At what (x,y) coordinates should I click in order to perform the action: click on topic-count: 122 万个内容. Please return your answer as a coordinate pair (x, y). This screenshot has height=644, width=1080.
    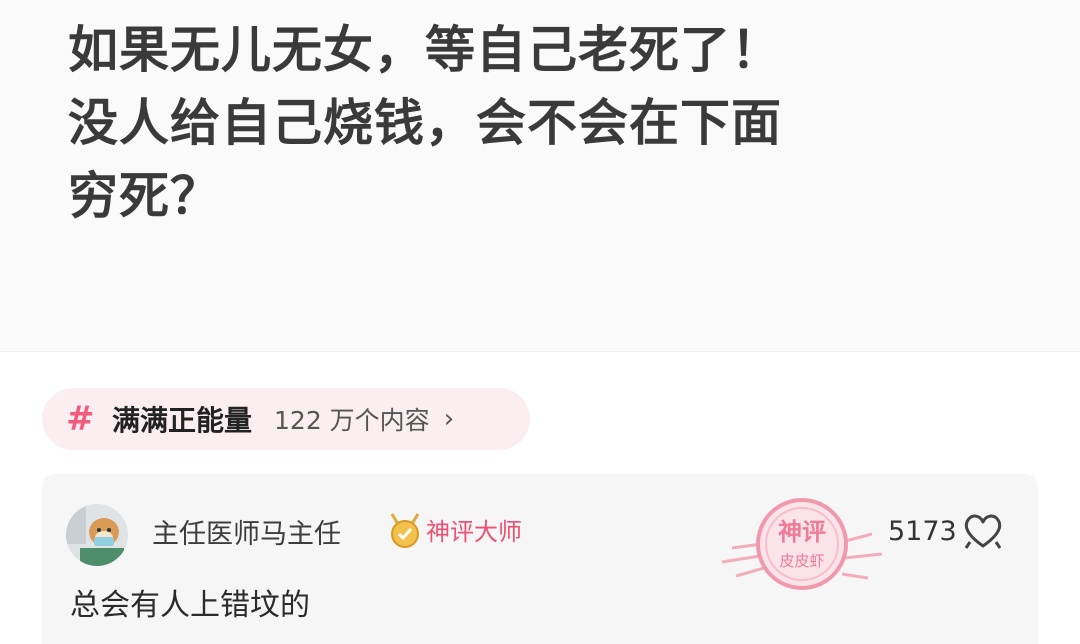
    Looking at the image, I should click on (352, 420).